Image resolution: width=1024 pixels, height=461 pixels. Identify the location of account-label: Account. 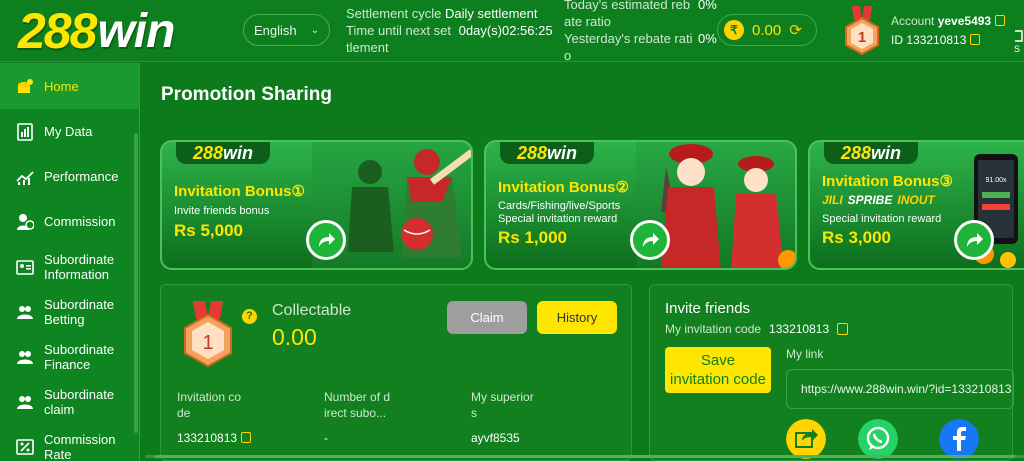
(913, 21).